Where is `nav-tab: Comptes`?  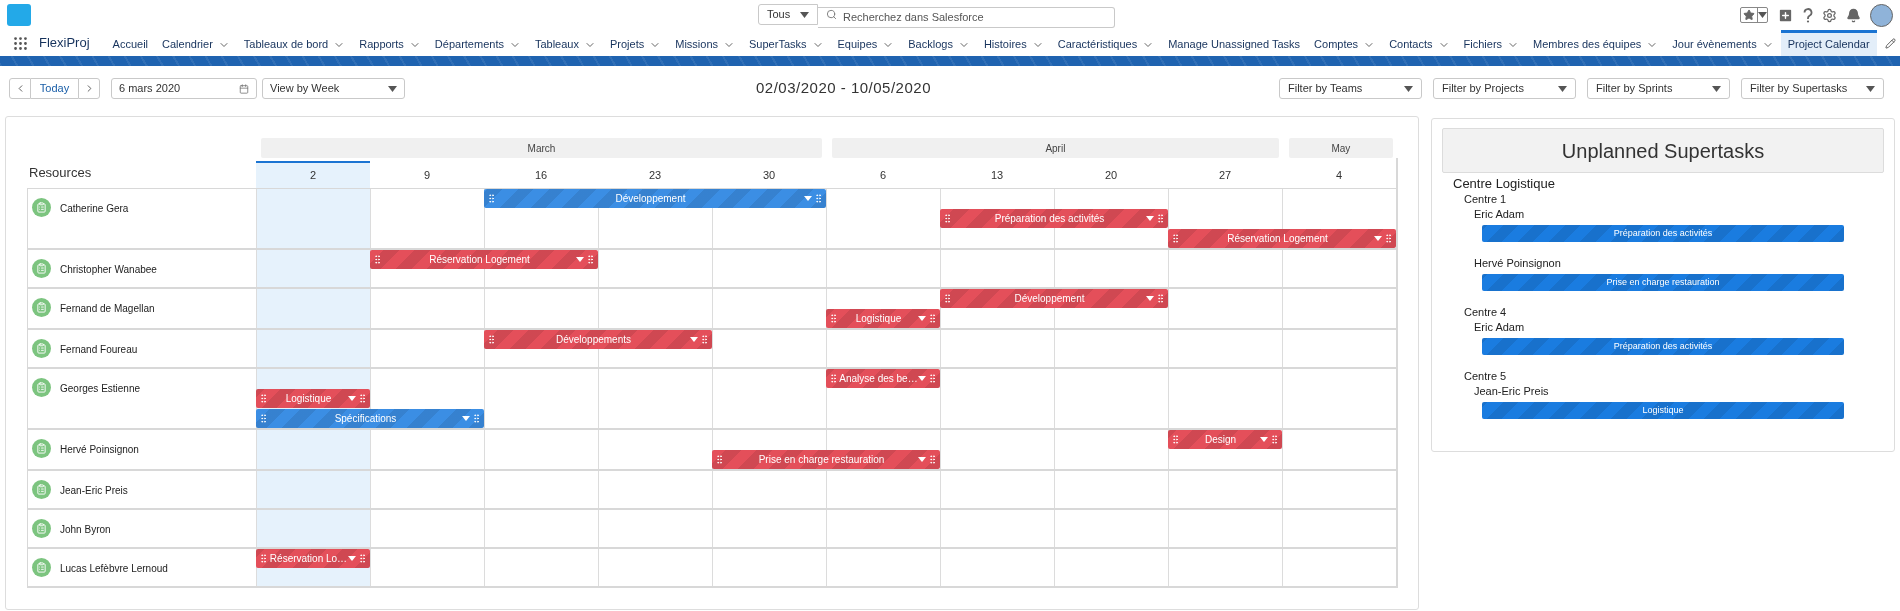 nav-tab: Comptes is located at coordinates (1345, 43).